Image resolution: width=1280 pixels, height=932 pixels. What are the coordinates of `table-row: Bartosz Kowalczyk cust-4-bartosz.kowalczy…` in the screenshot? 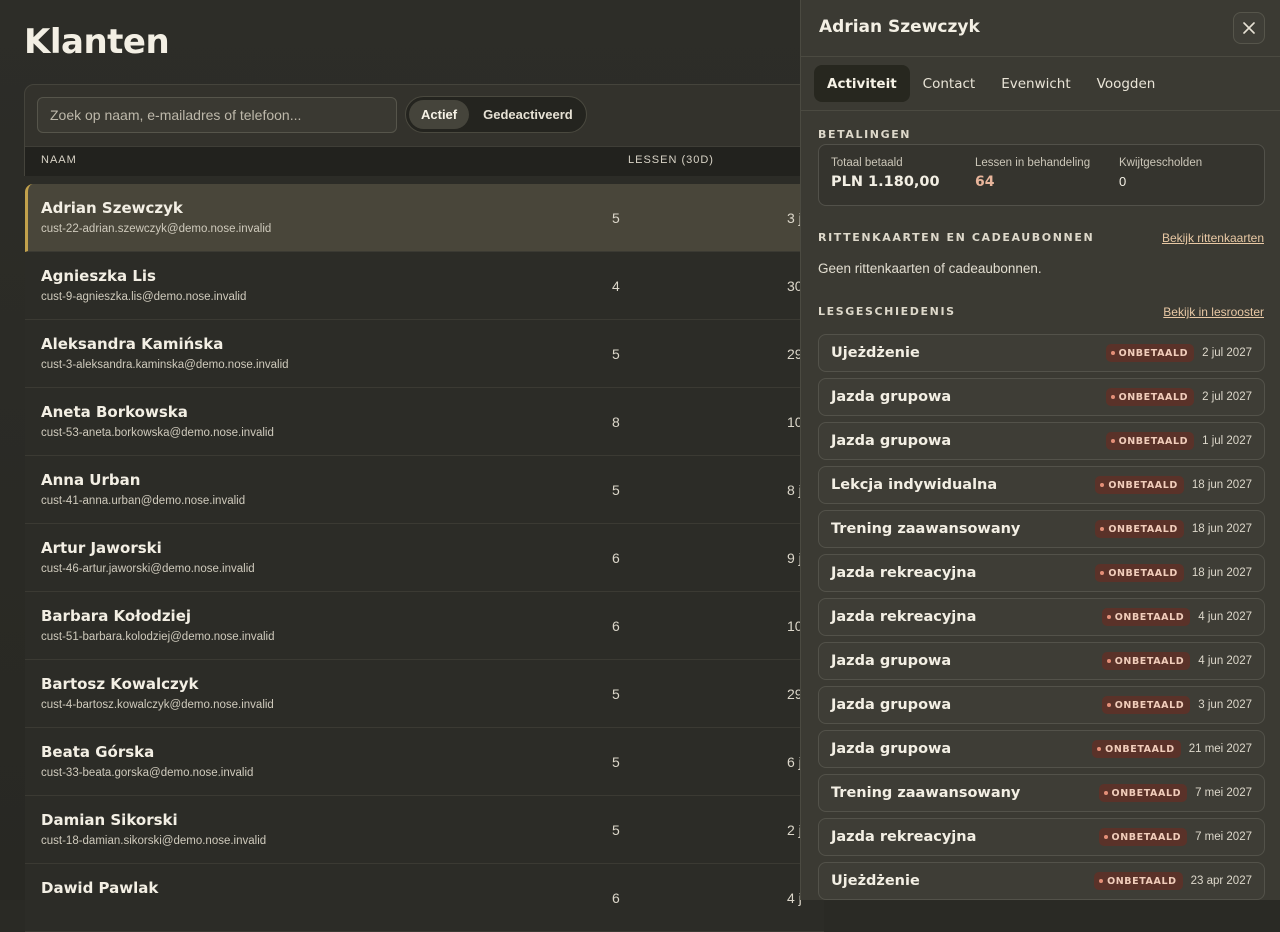 It's located at (424, 694).